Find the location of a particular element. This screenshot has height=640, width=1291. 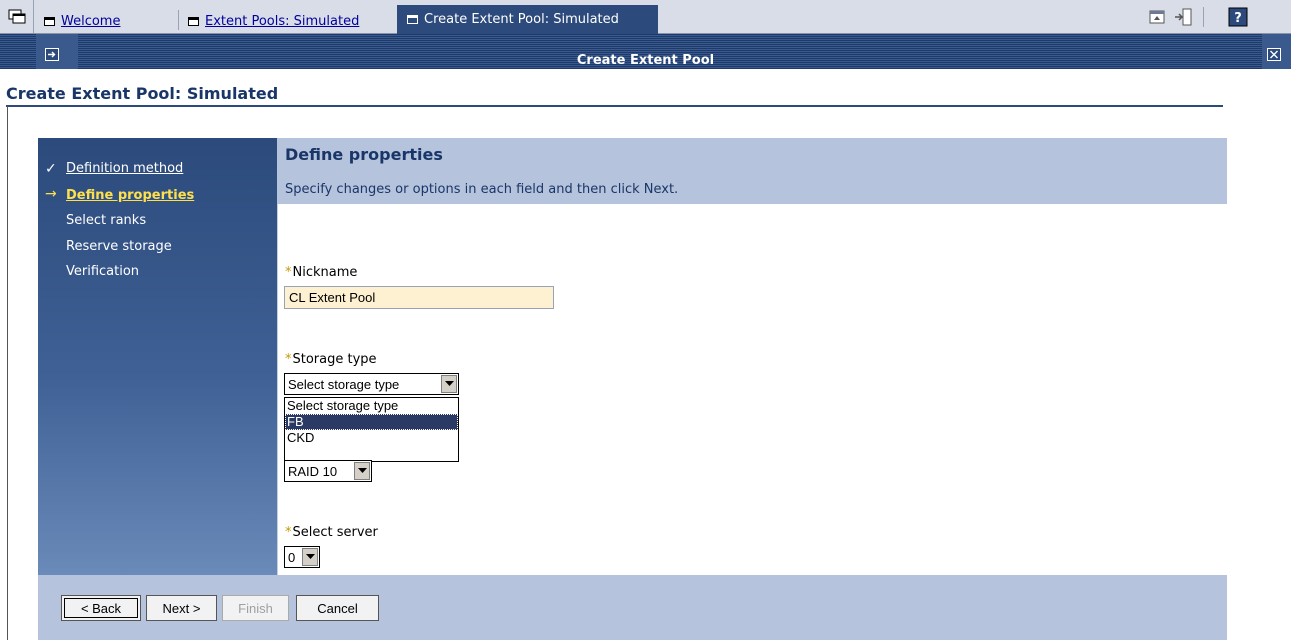

back-button: < Back is located at coordinates (101, 608).